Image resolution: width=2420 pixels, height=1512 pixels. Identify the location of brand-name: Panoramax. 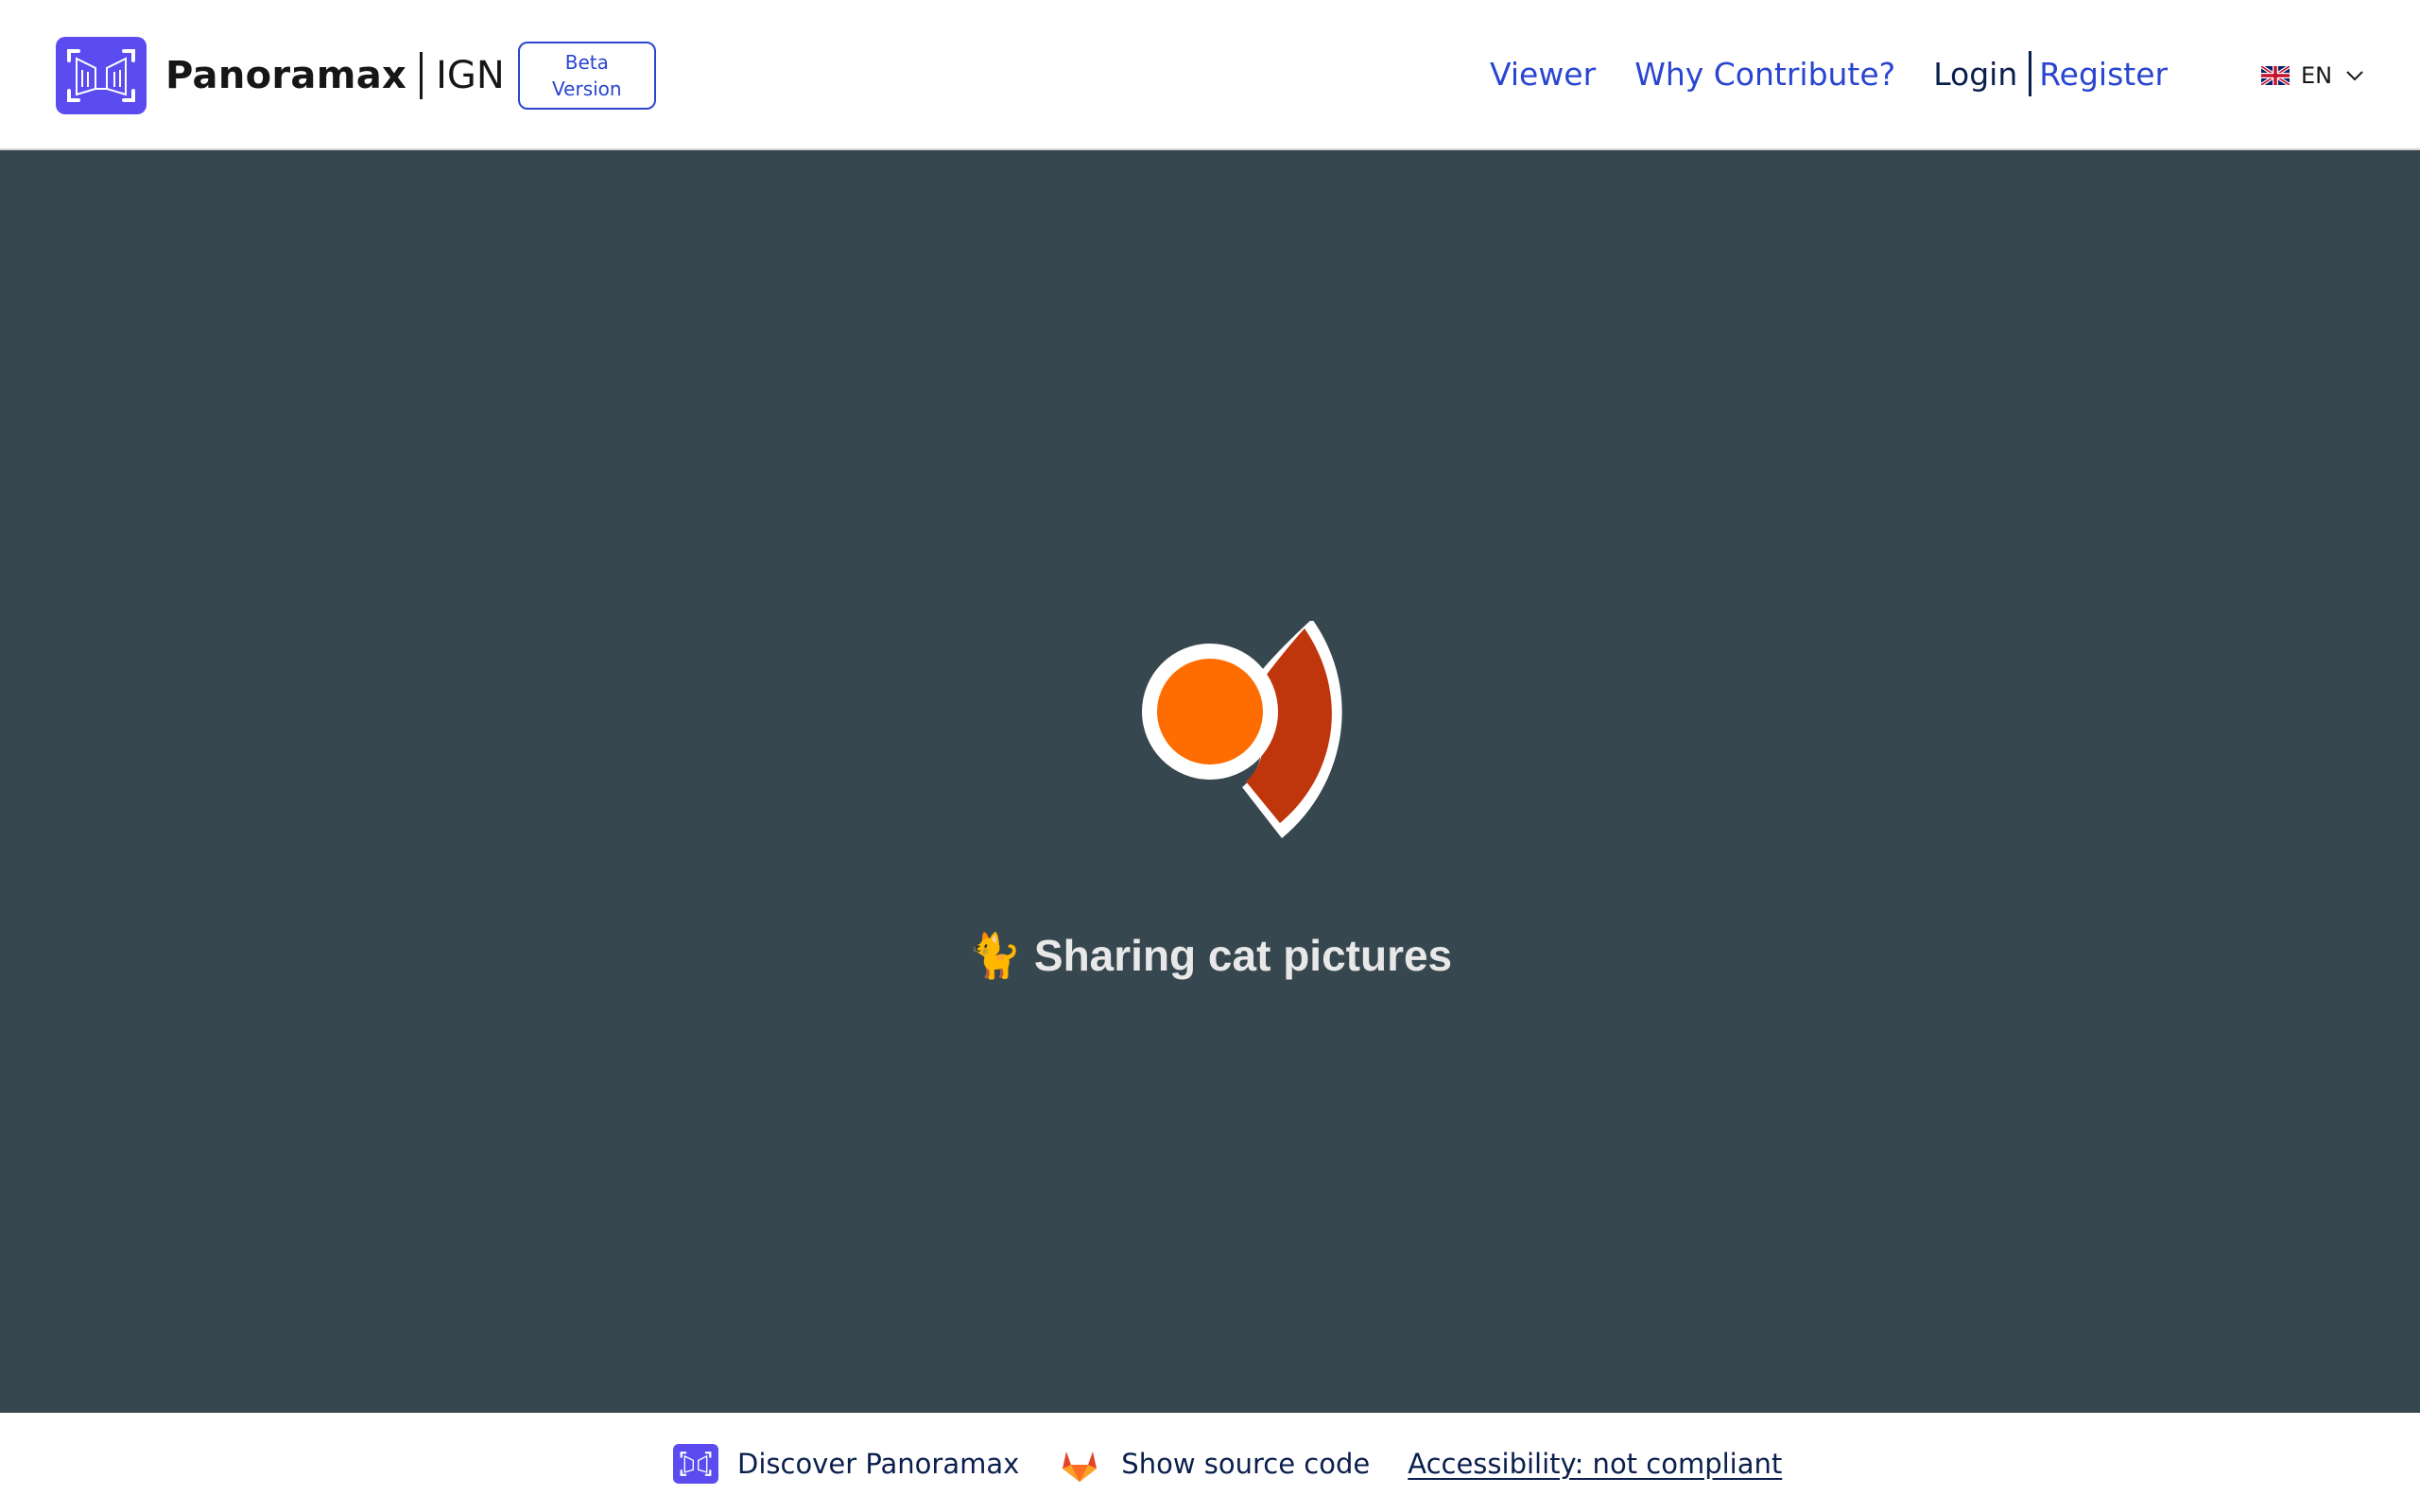
(286, 75).